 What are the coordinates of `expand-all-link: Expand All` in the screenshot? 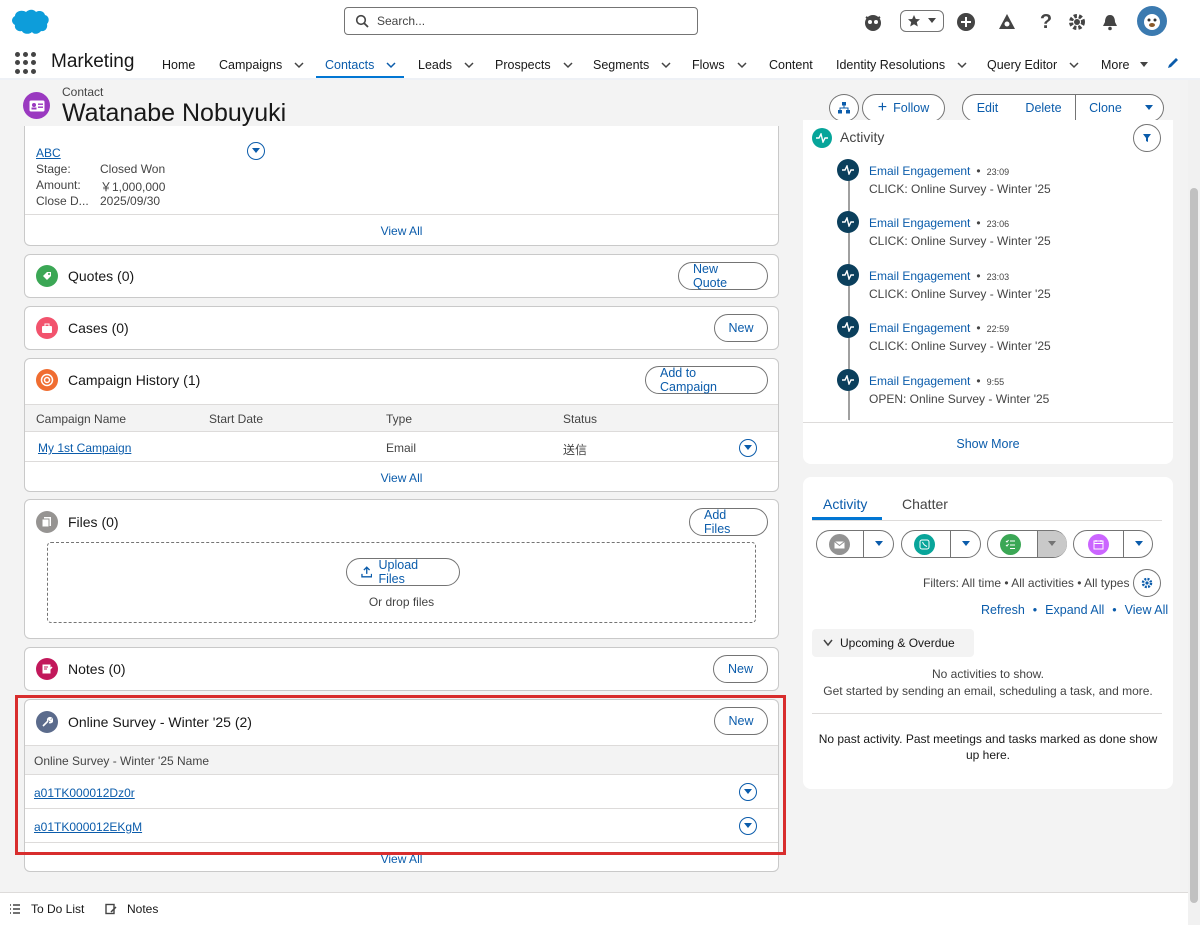 It's located at (1074, 610).